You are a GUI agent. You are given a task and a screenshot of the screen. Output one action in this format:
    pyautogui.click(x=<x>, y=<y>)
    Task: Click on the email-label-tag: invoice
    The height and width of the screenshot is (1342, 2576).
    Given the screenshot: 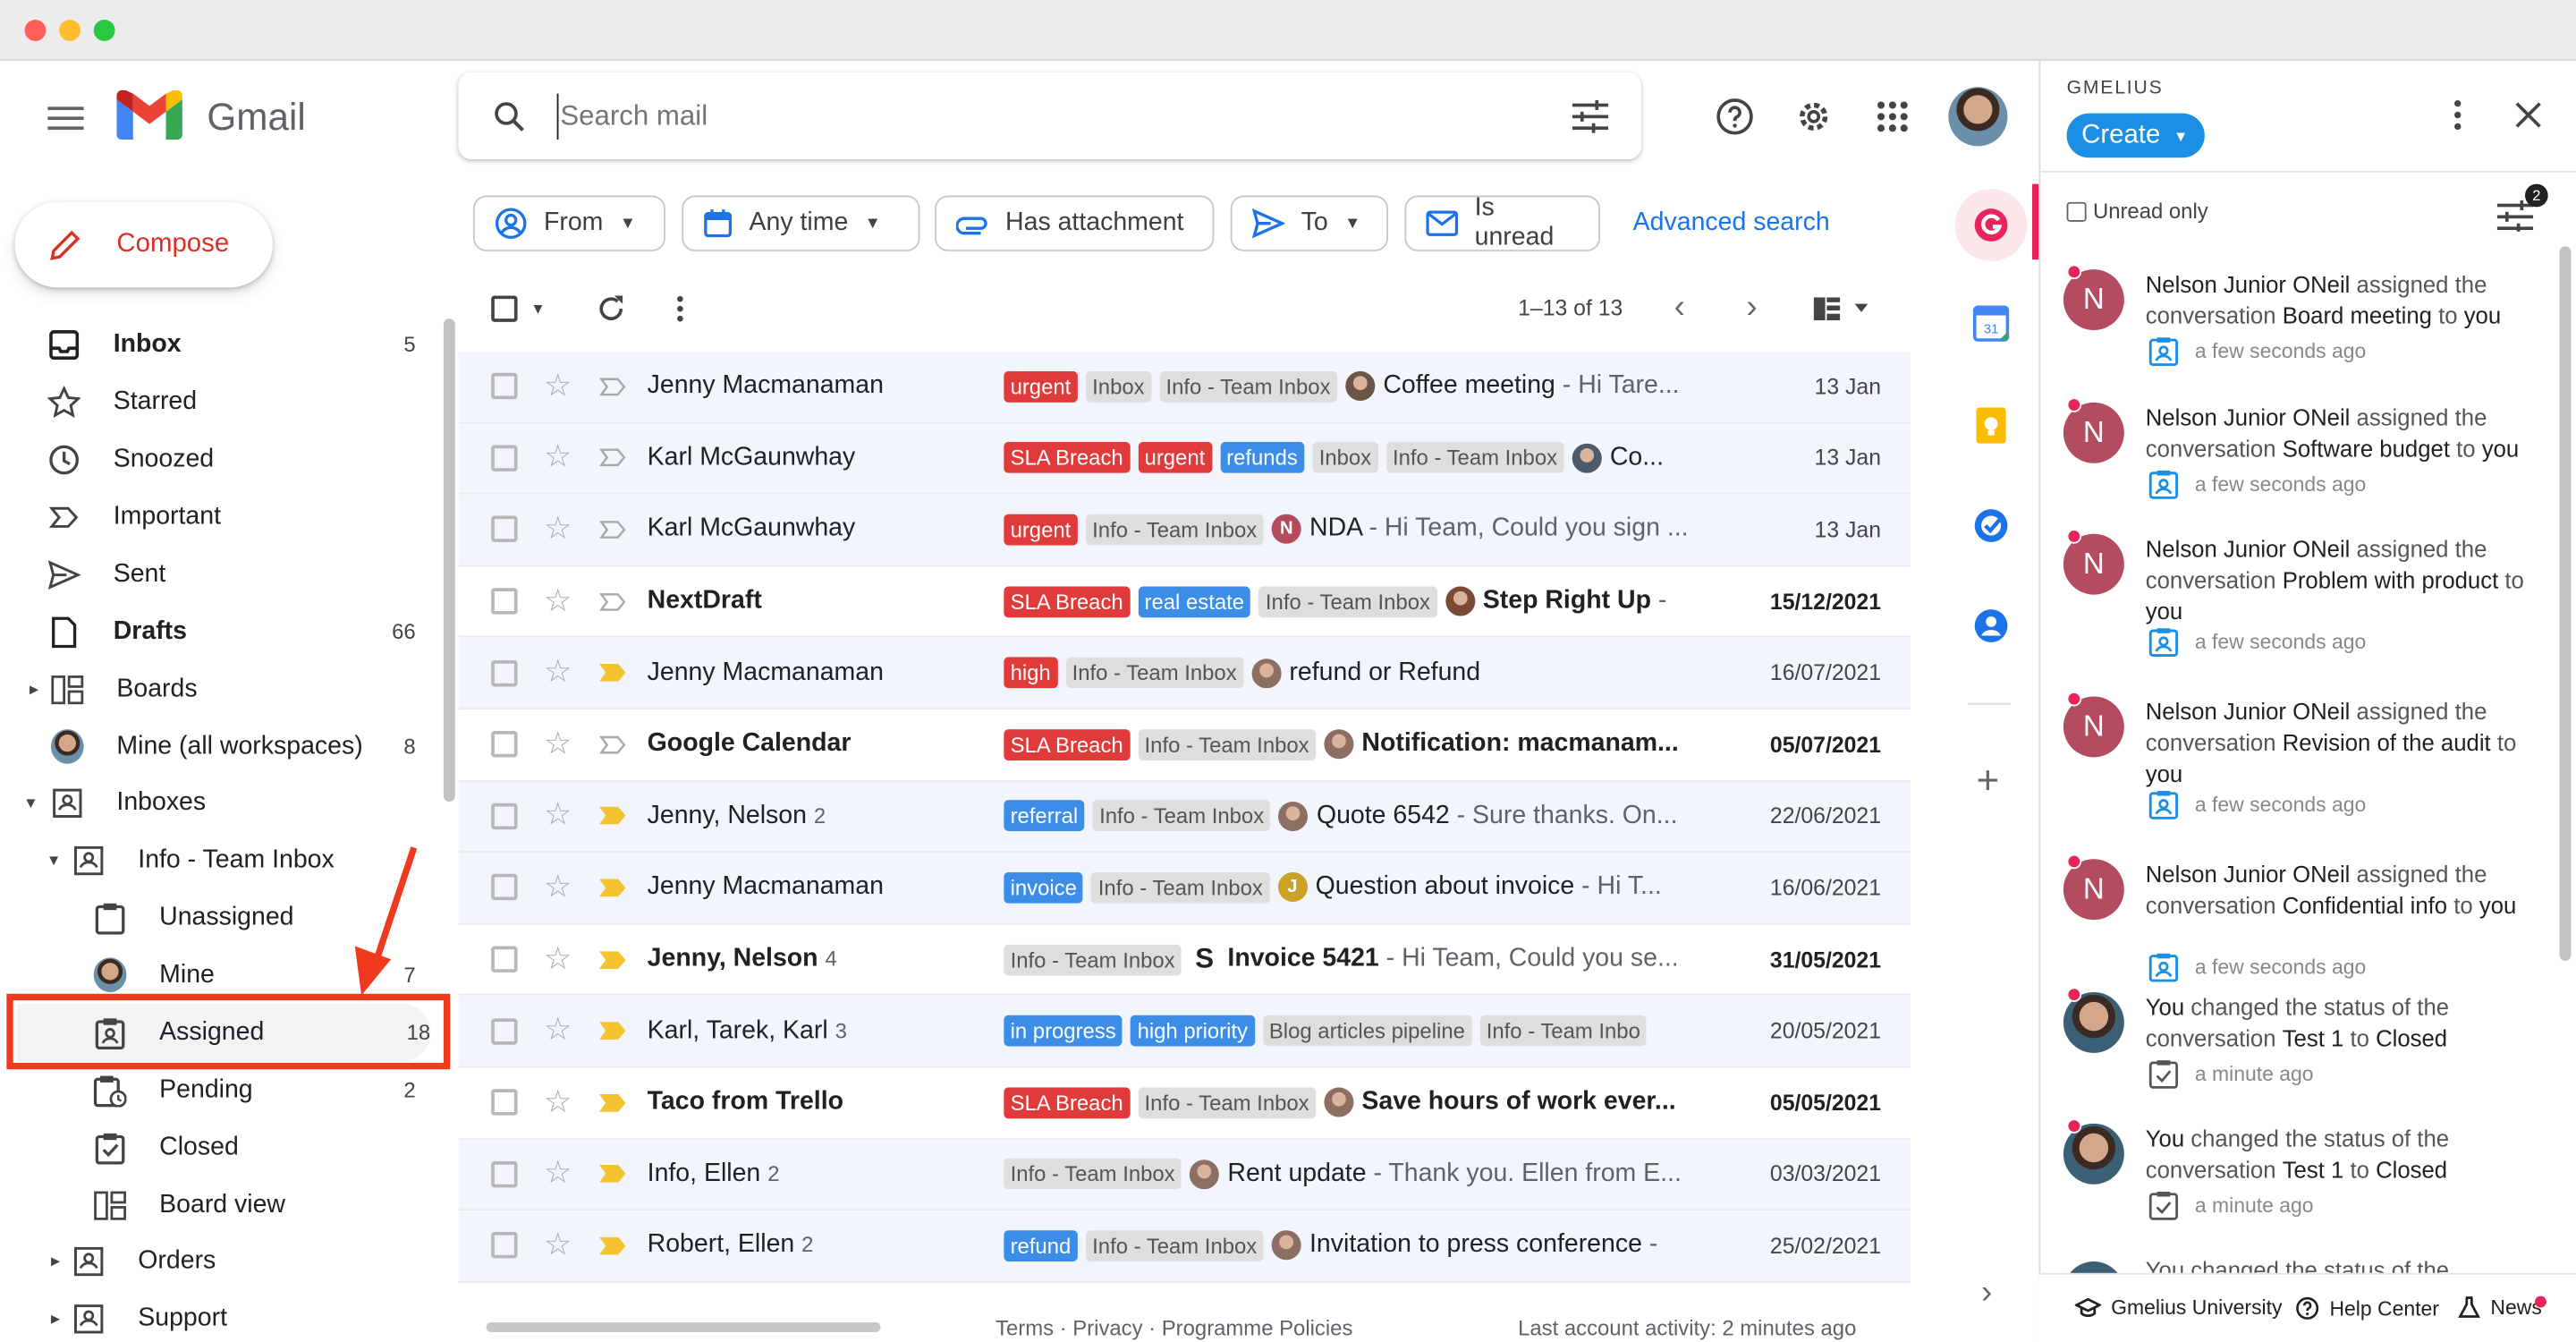 What is the action you would take?
    pyautogui.click(x=1044, y=888)
    